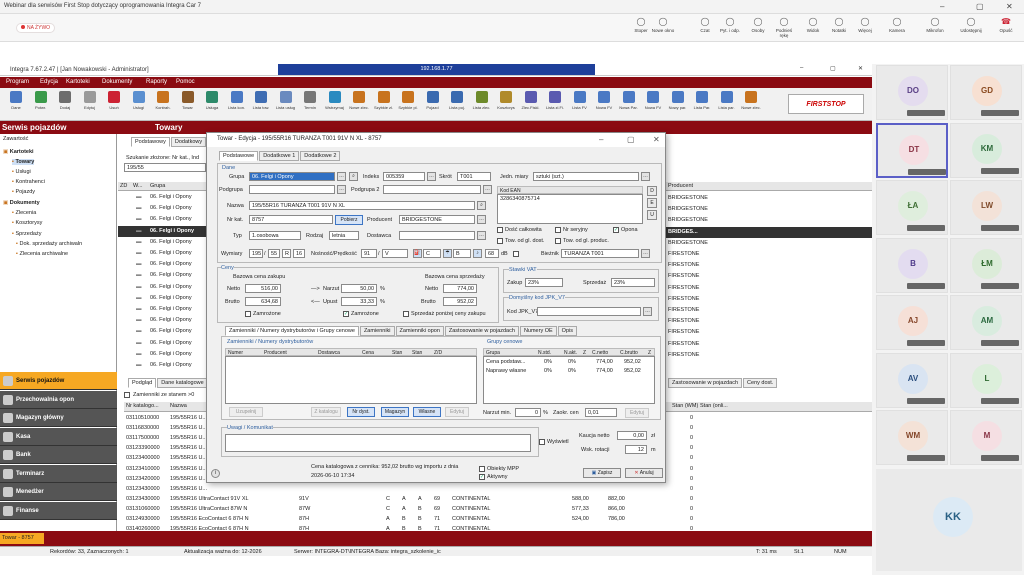  Describe the element at coordinates (163, 104) in the screenshot. I see `toolbar-button-6: Kontrah.` at that location.